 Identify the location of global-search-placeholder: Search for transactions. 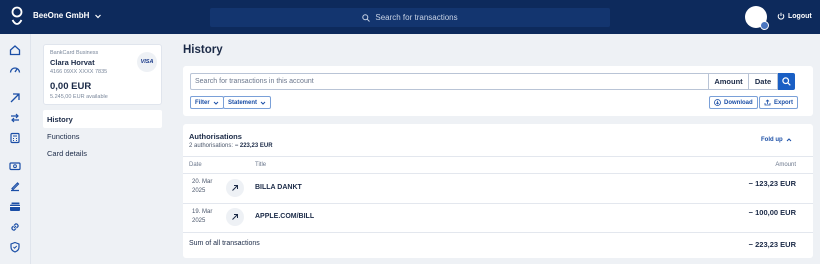
(416, 17).